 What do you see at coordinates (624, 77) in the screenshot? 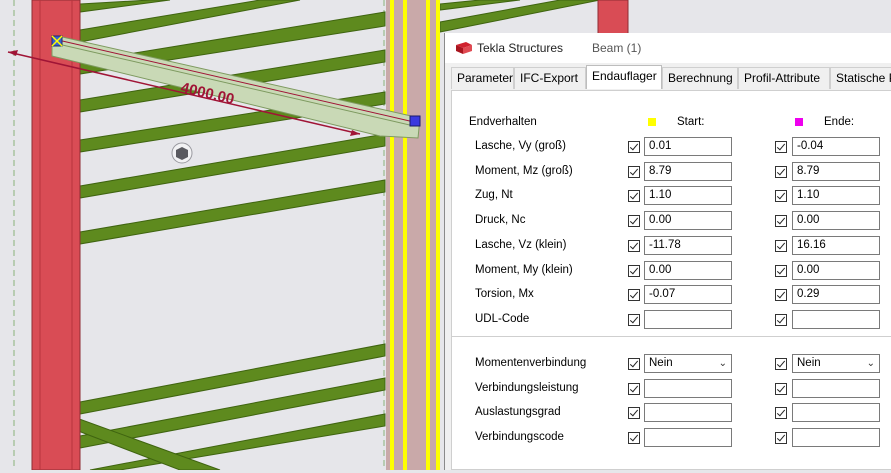
I see `tab-endauflager: Endauflager` at bounding box center [624, 77].